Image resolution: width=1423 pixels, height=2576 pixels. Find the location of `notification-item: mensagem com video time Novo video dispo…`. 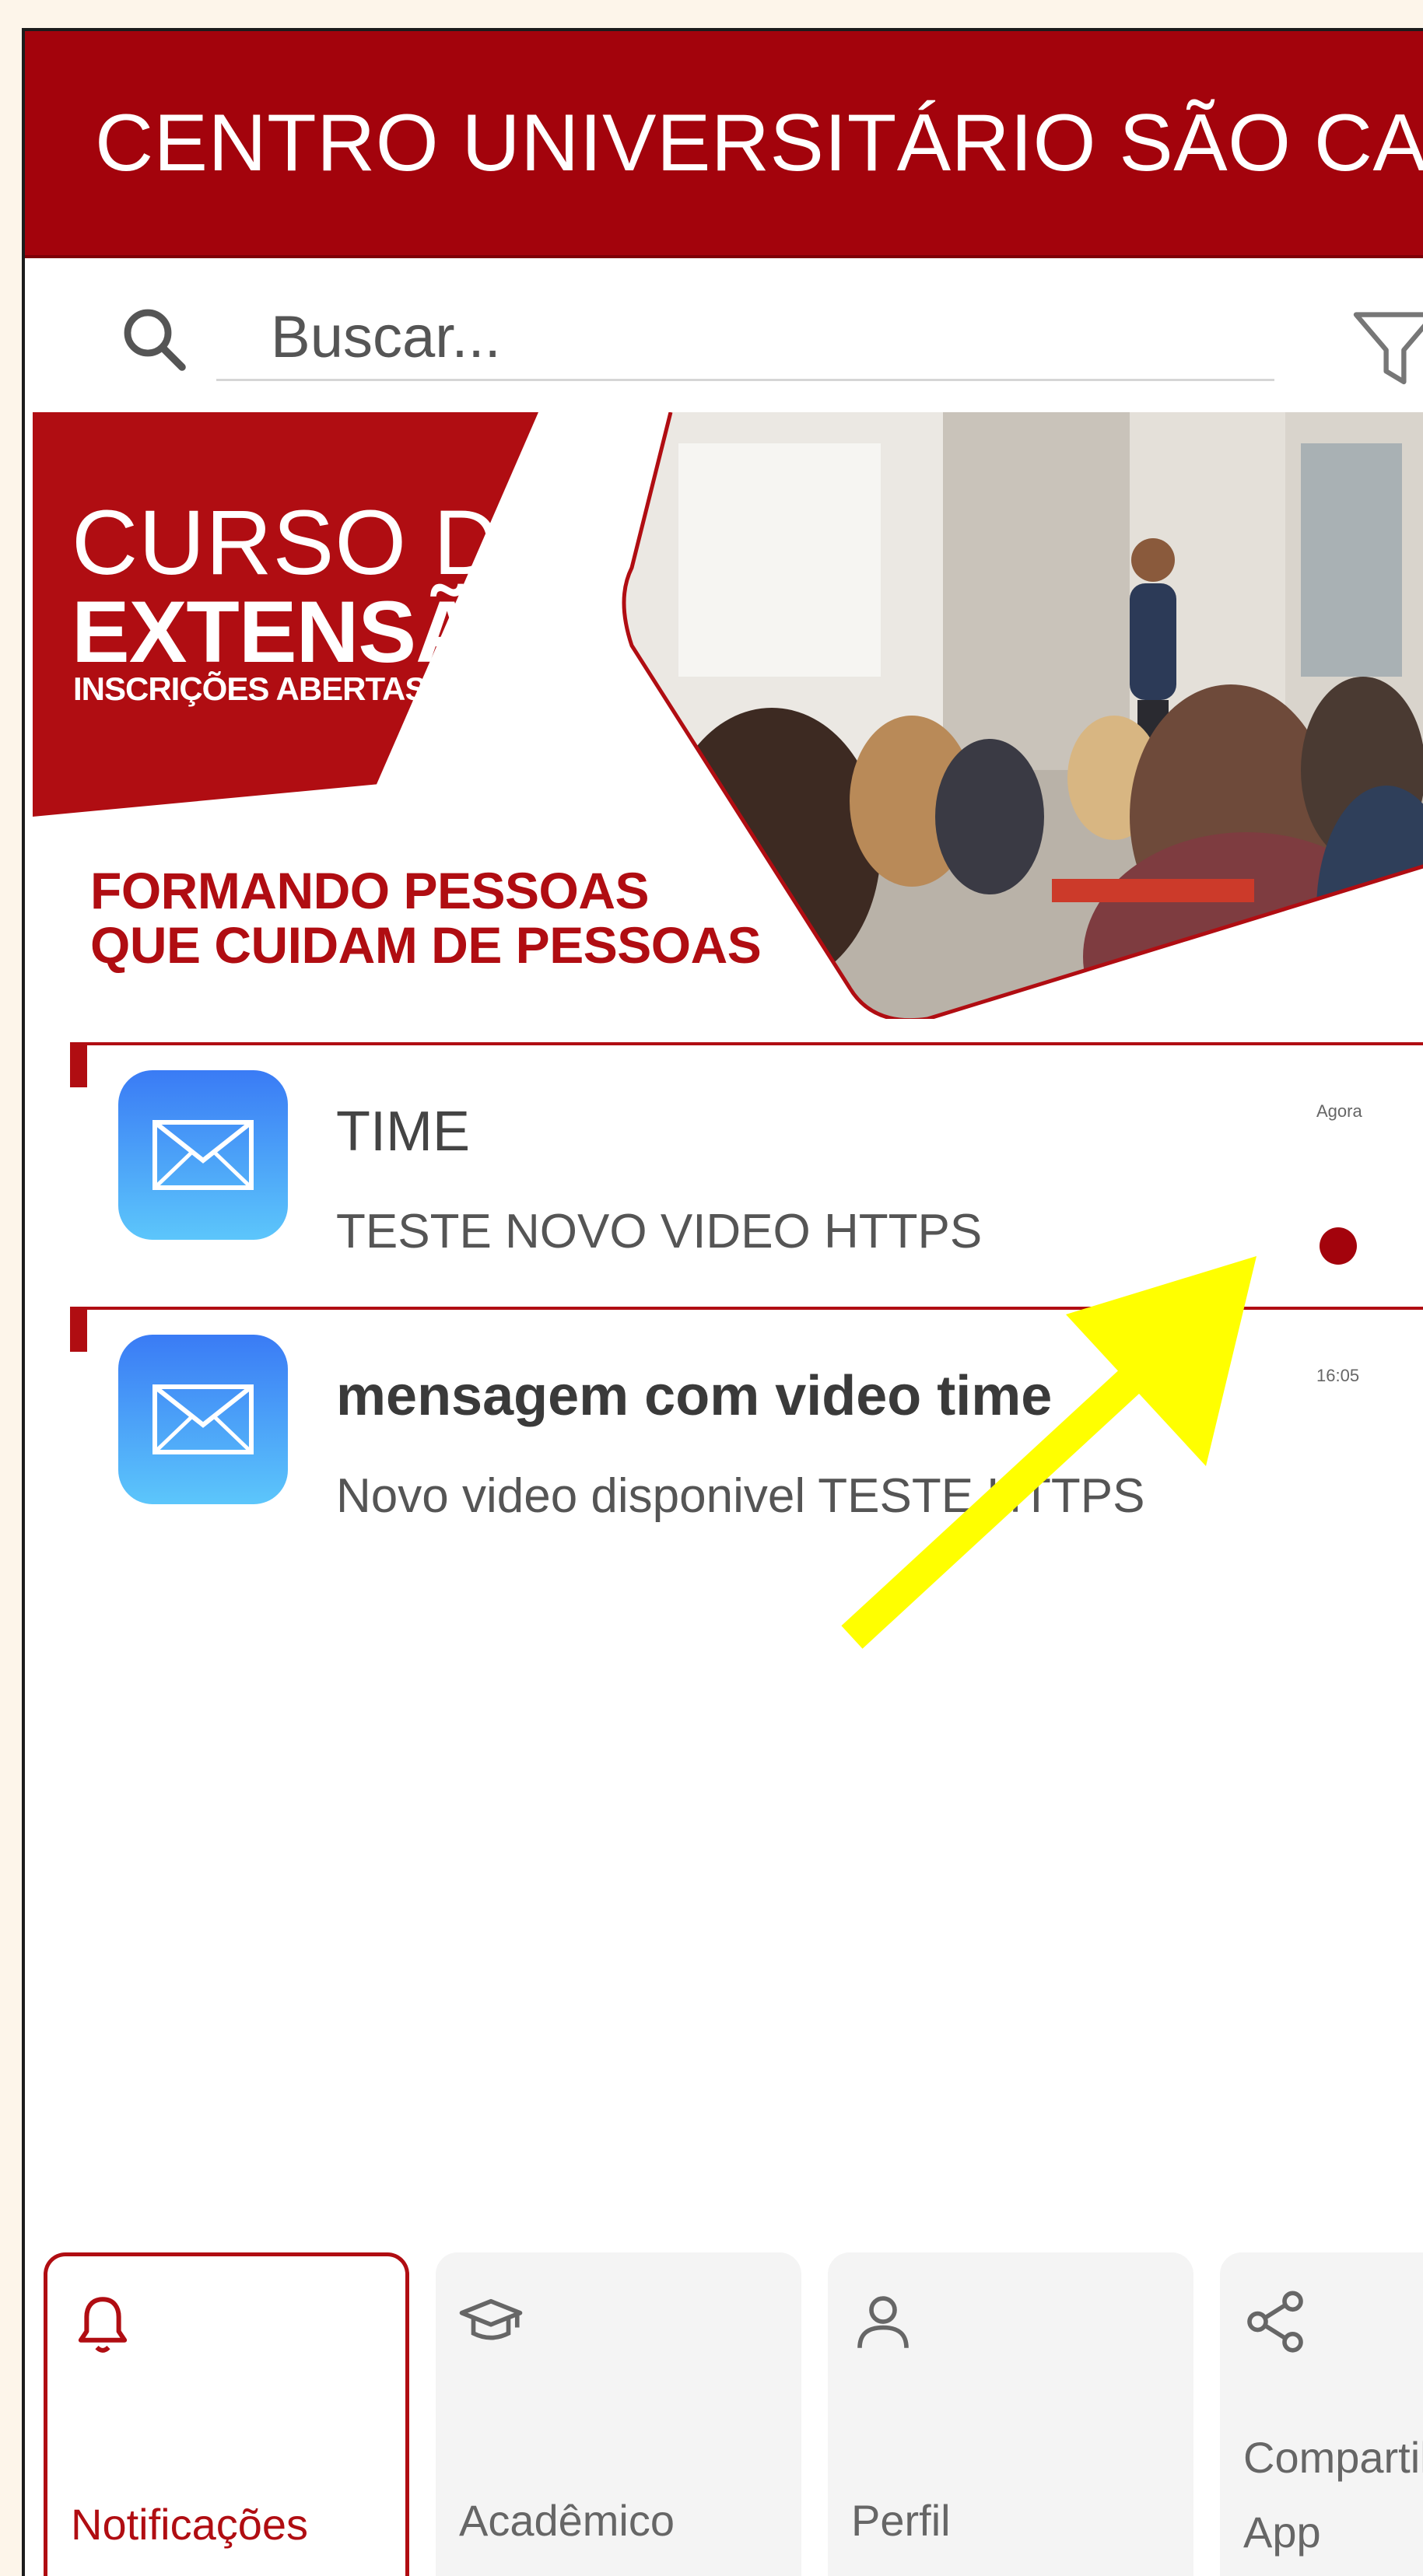

notification-item: mensagem com video time Novo video dispo… is located at coordinates (724, 1439).